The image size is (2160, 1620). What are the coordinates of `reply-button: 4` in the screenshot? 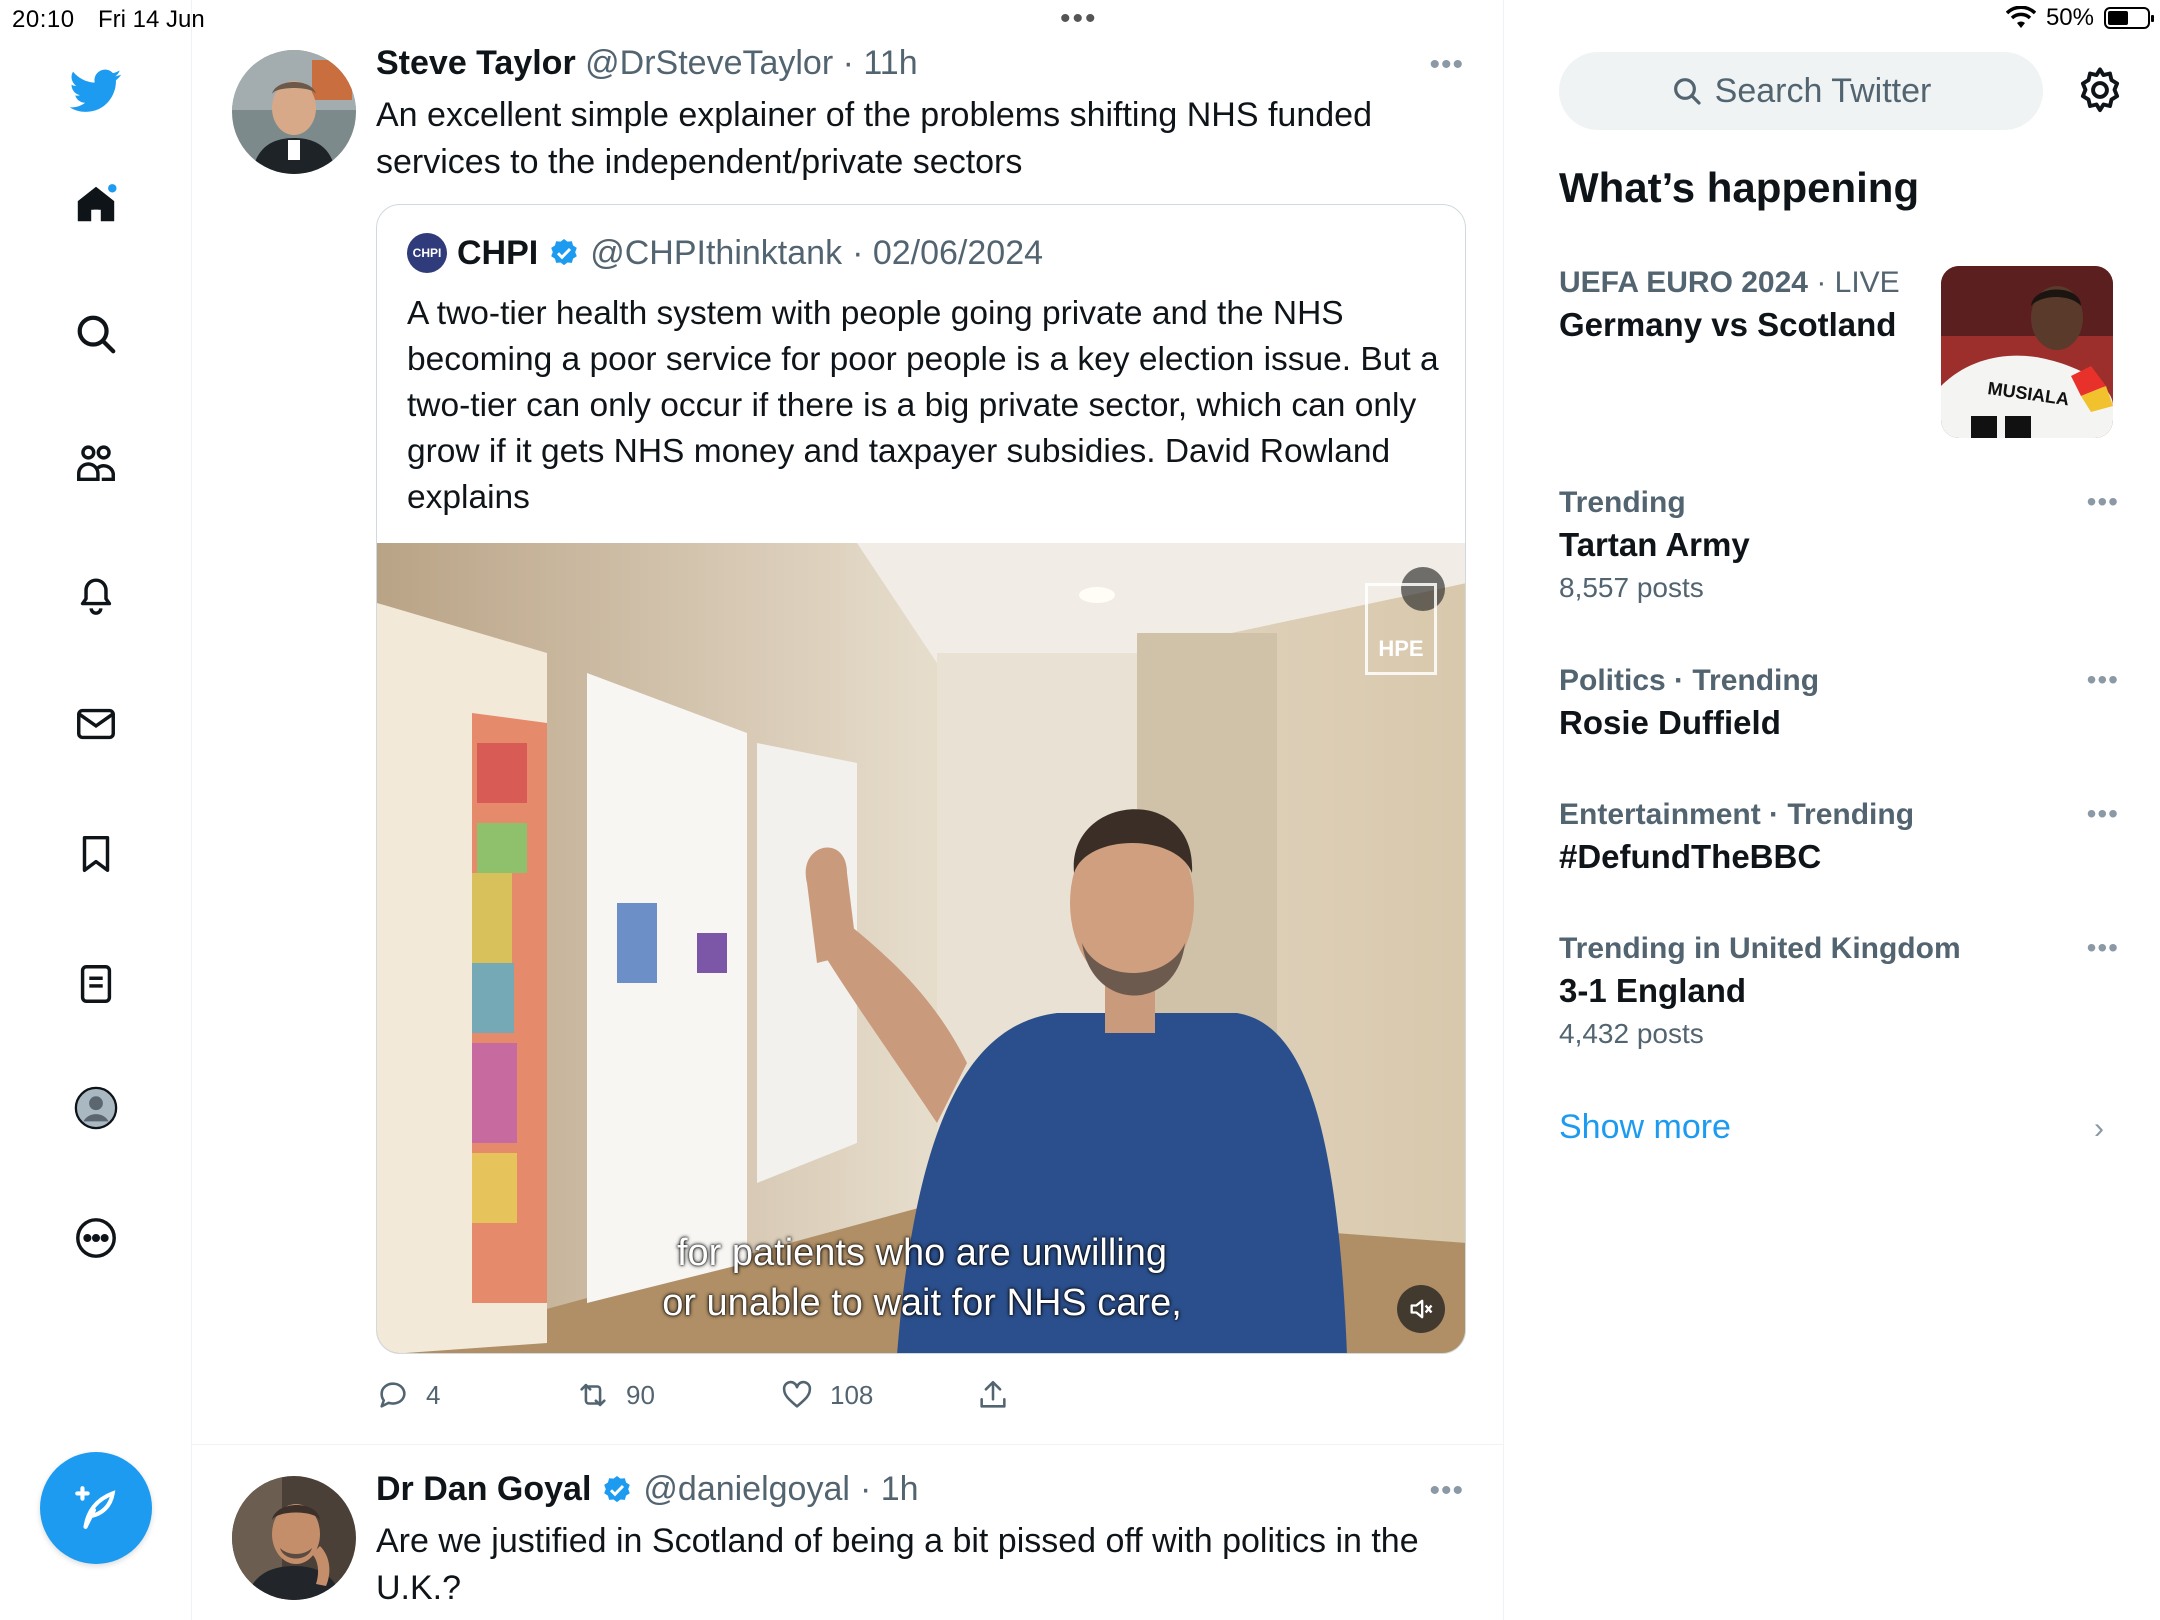 It's located at (476, 1395).